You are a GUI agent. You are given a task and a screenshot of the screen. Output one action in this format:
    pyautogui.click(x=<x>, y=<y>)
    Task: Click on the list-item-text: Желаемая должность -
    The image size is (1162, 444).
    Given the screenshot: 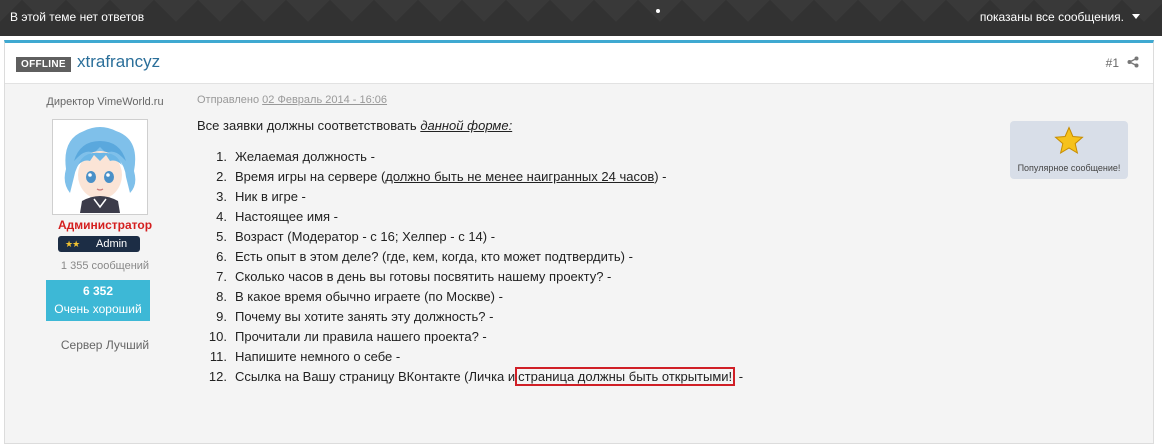 What is the action you would take?
    pyautogui.click(x=305, y=156)
    